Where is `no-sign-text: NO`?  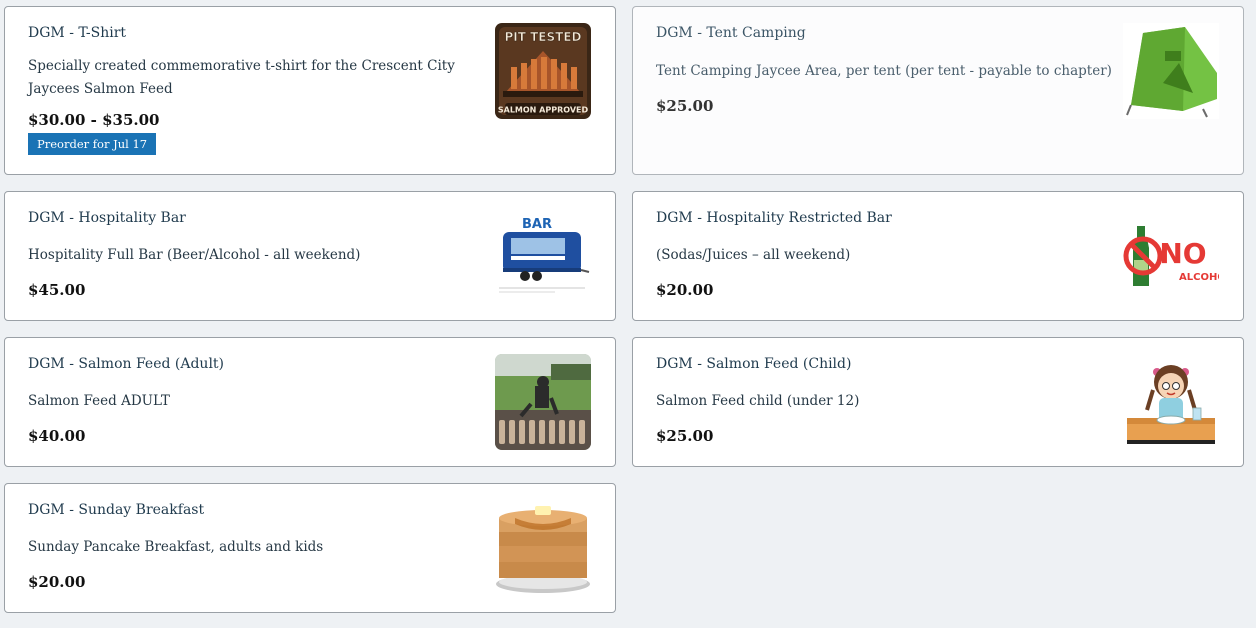
no-sign-text: NO is located at coordinates (1182, 253).